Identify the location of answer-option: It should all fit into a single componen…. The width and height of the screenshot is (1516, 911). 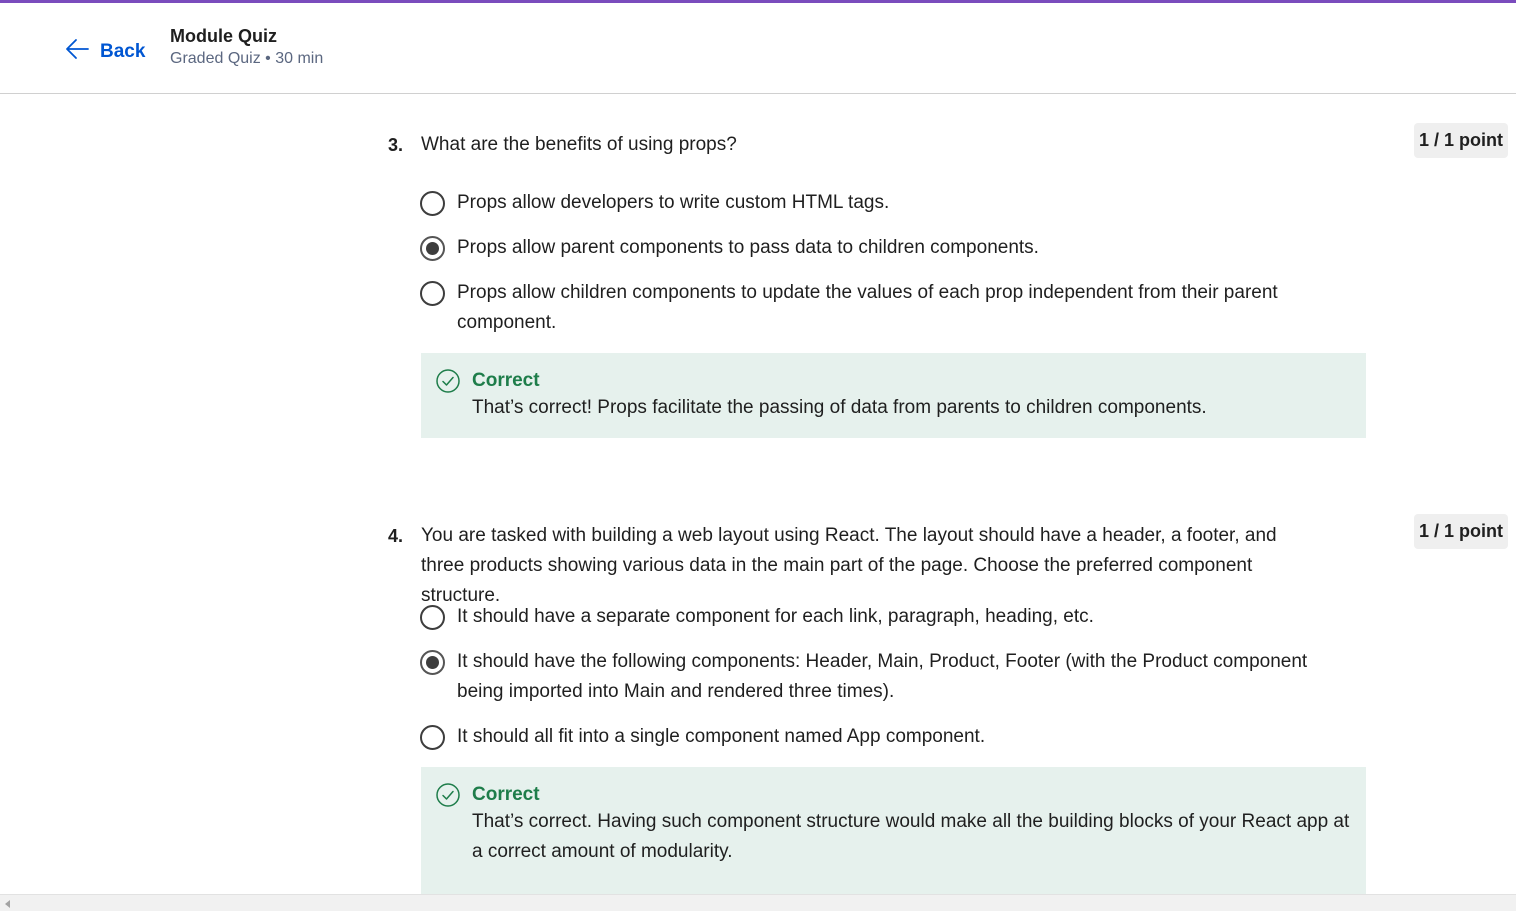
(870, 737).